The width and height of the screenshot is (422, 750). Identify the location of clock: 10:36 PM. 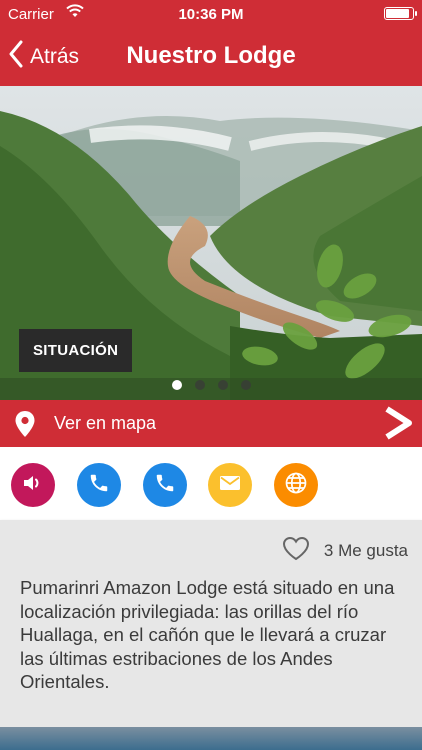
(211, 14).